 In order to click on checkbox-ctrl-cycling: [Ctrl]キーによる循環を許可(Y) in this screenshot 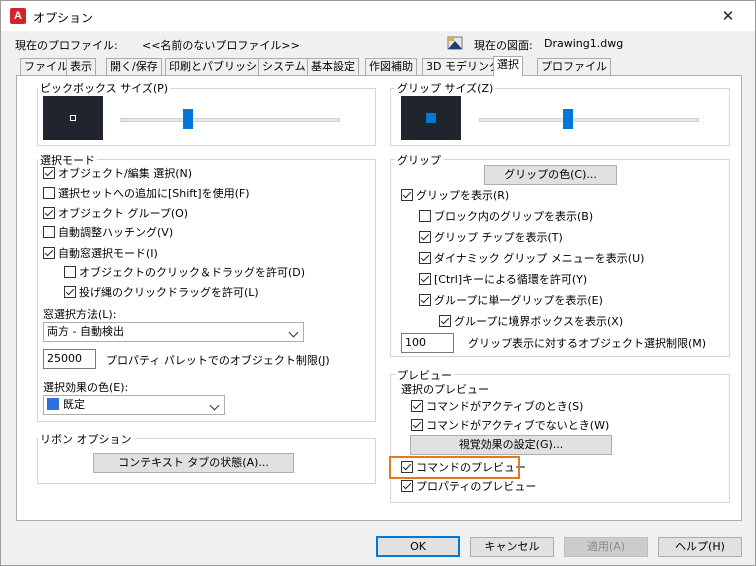, I will do `click(503, 280)`.